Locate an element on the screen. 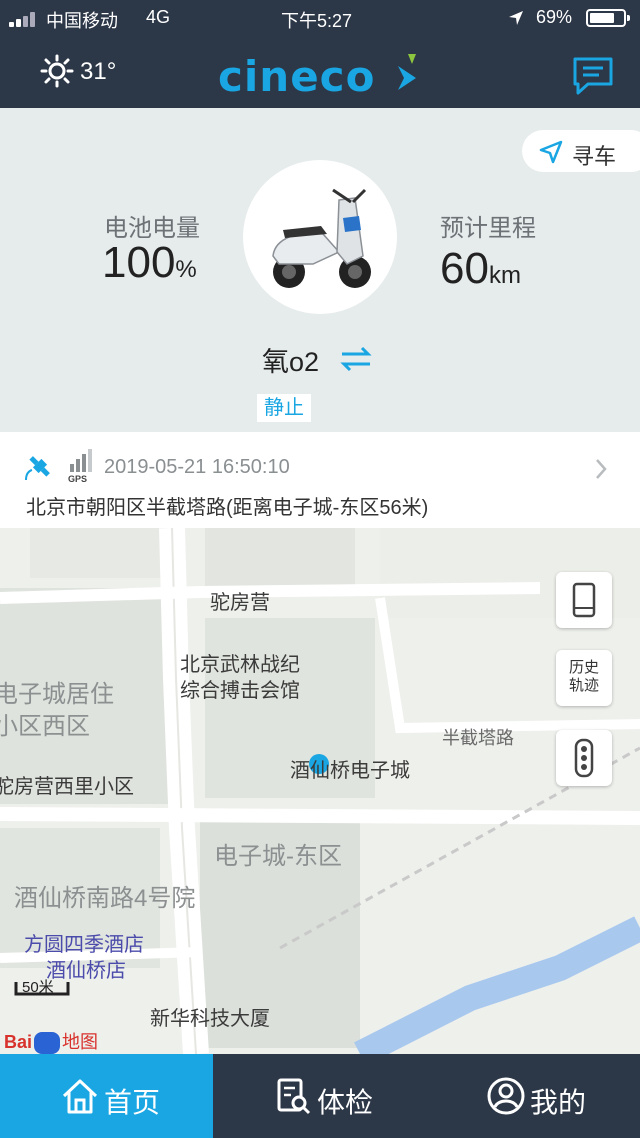 Image resolution: width=640 pixels, height=1138 pixels. status-time: 下午5:27 is located at coordinates (317, 21).